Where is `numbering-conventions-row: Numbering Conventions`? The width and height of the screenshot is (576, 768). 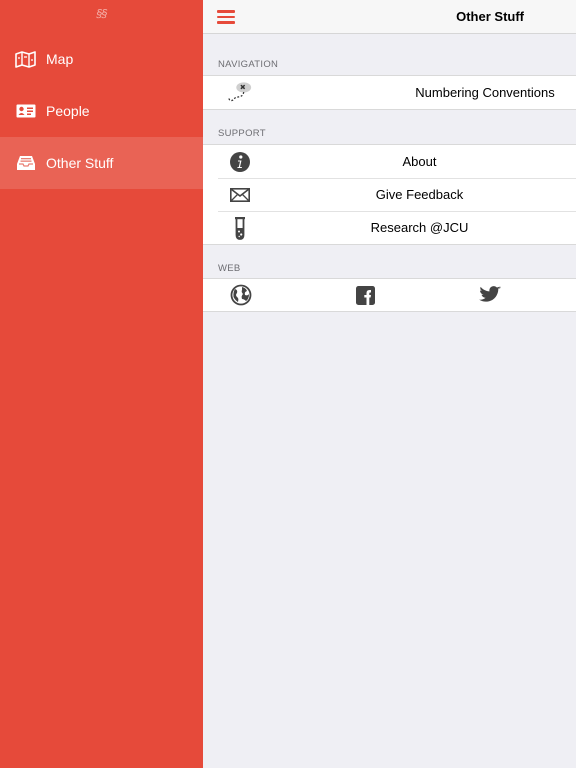
numbering-conventions-row: Numbering Conventions is located at coordinates (389, 92).